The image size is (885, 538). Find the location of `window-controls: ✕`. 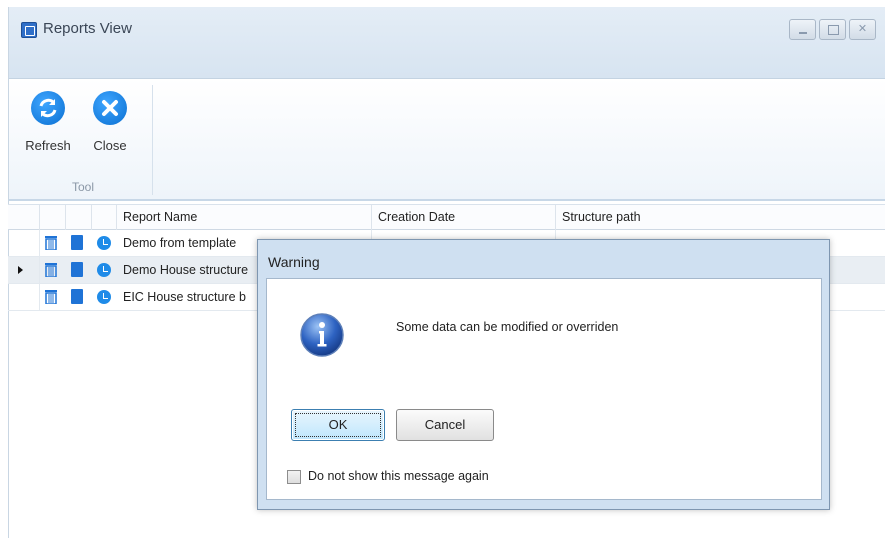

window-controls: ✕ is located at coordinates (832, 29).